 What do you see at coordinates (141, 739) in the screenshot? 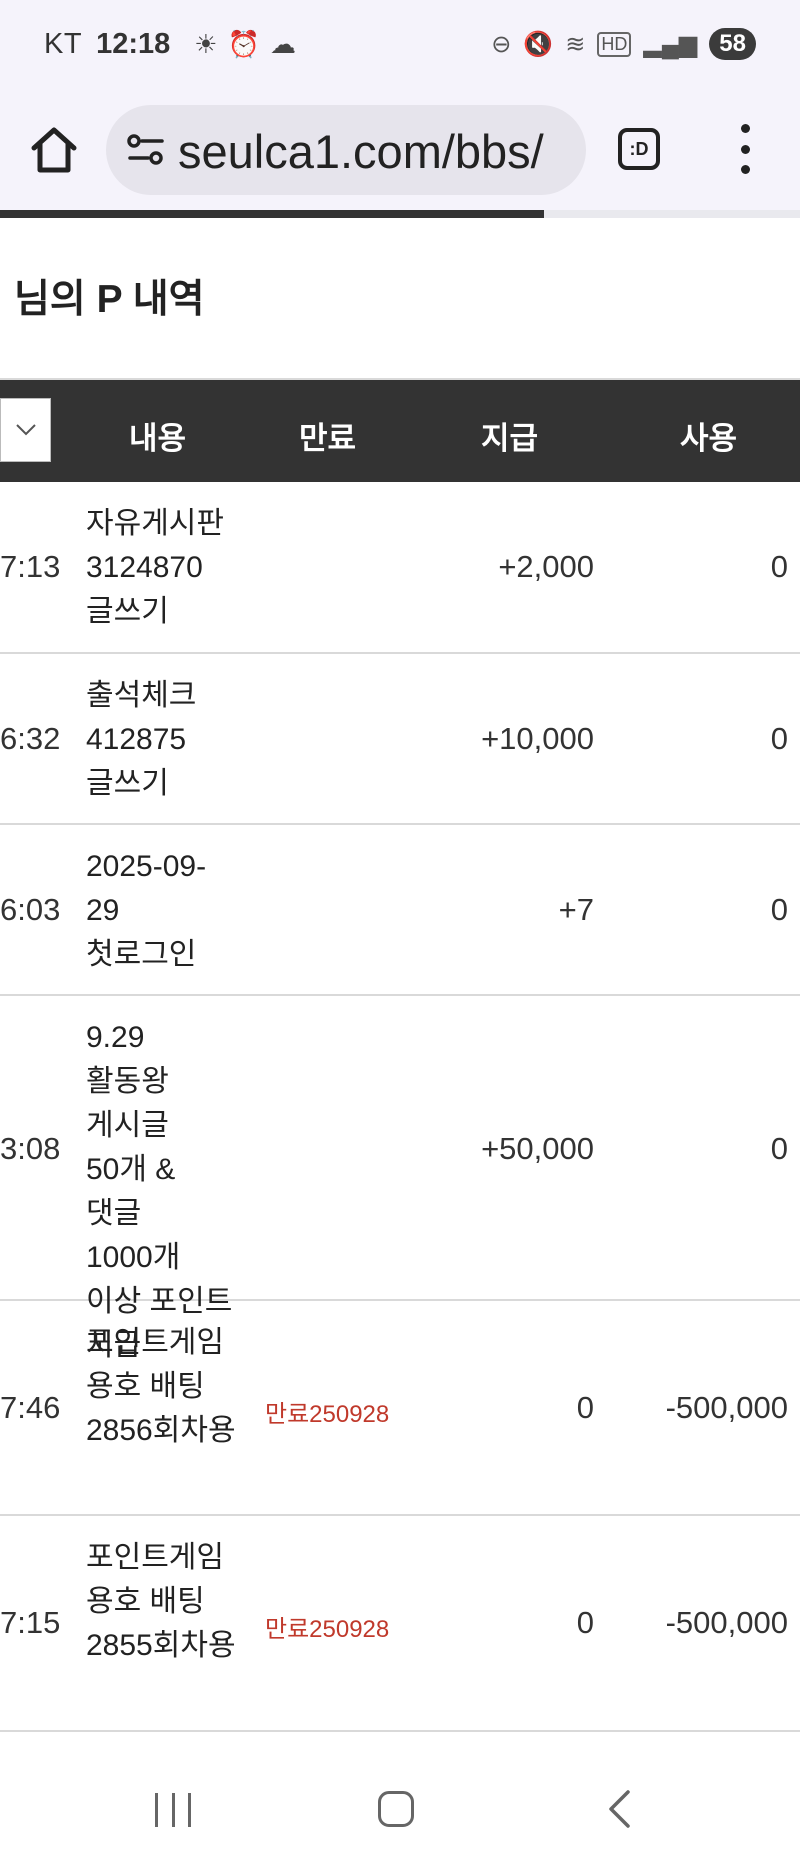
I see `row-content: 출석체크 412875 글쓰기` at bounding box center [141, 739].